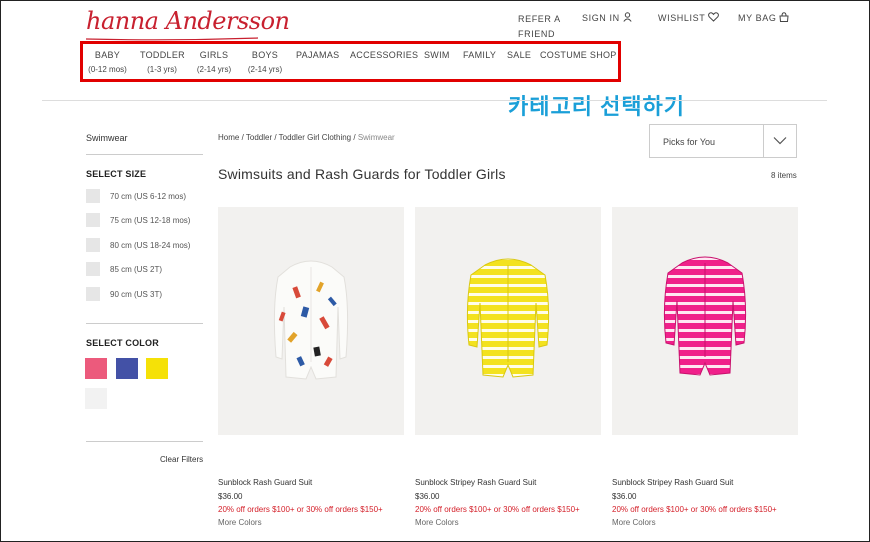  What do you see at coordinates (127, 368) in the screenshot?
I see `color-swatch-blue` at bounding box center [127, 368].